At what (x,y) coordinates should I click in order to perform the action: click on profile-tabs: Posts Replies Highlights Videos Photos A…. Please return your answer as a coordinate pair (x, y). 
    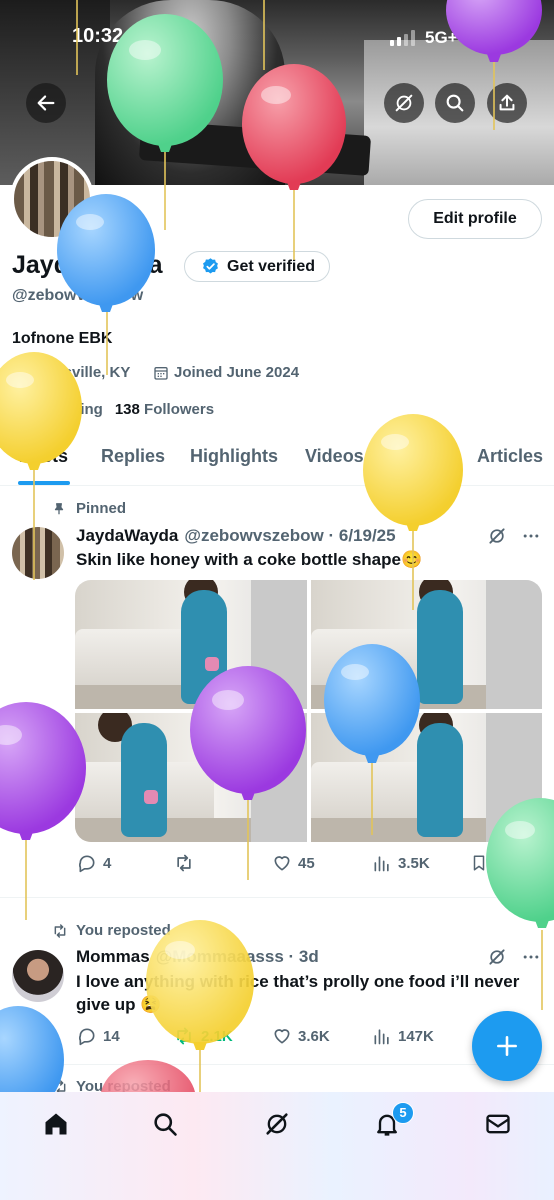
    Looking at the image, I should click on (277, 459).